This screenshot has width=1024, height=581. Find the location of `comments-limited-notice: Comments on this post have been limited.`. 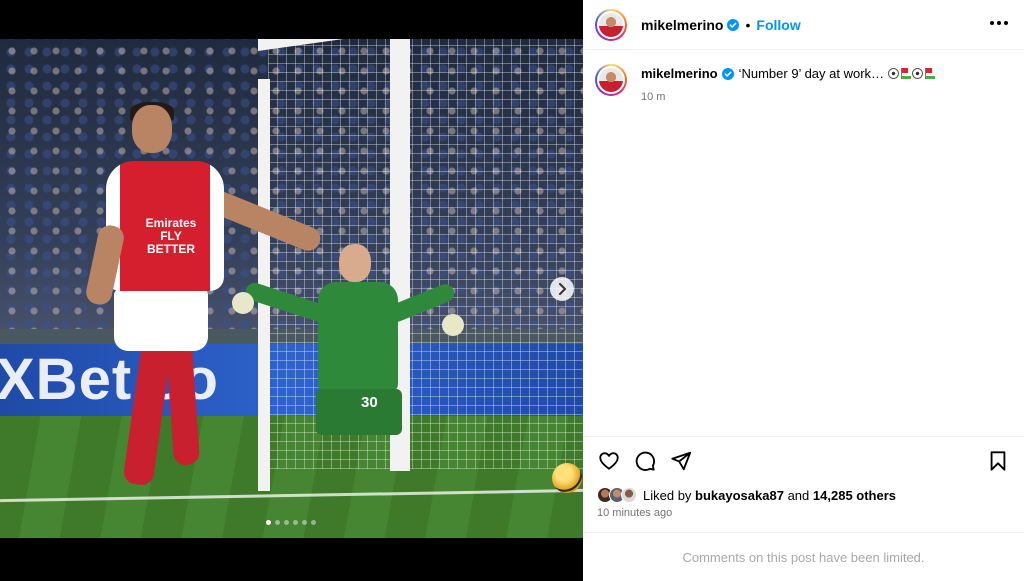

comments-limited-notice: Comments on this post have been limited. is located at coordinates (803, 556).